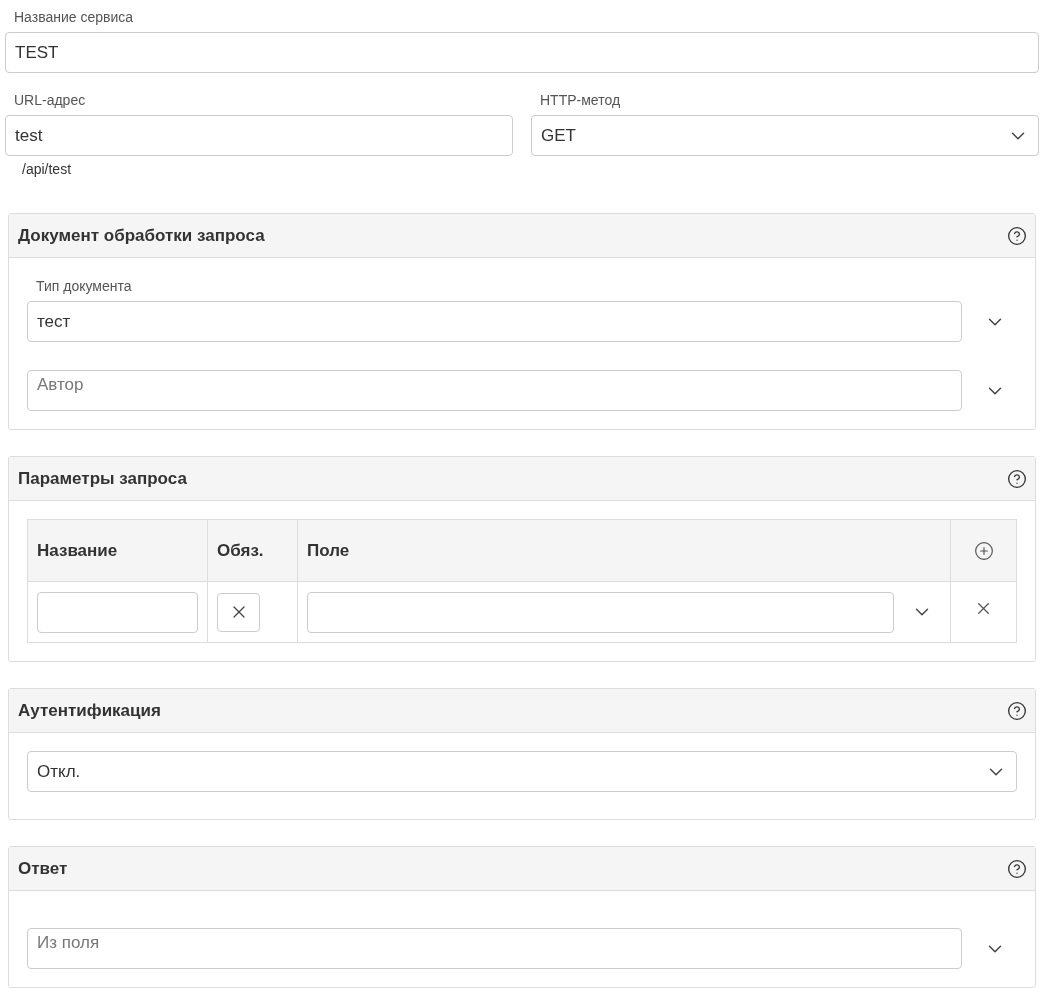 The width and height of the screenshot is (1044, 988). What do you see at coordinates (259, 135) in the screenshot?
I see `url-input: test` at bounding box center [259, 135].